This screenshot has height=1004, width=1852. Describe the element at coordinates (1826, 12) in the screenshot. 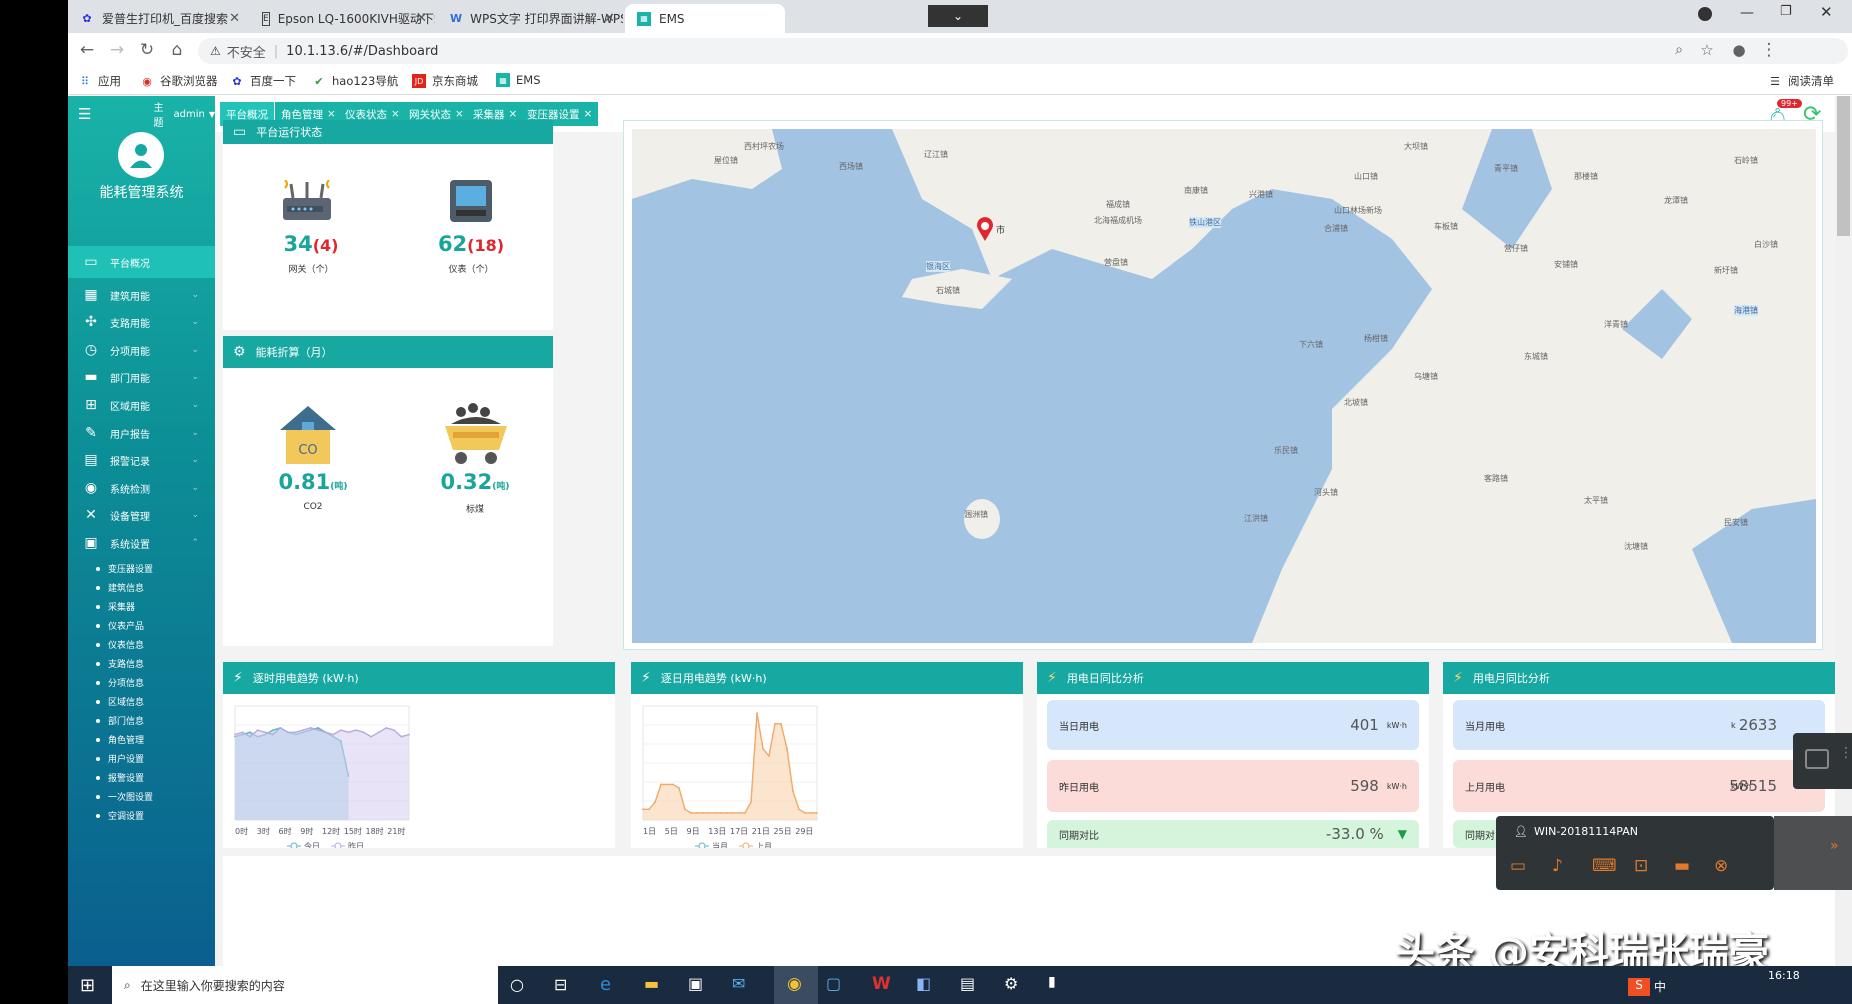

I see `close-window-button: ✕` at that location.